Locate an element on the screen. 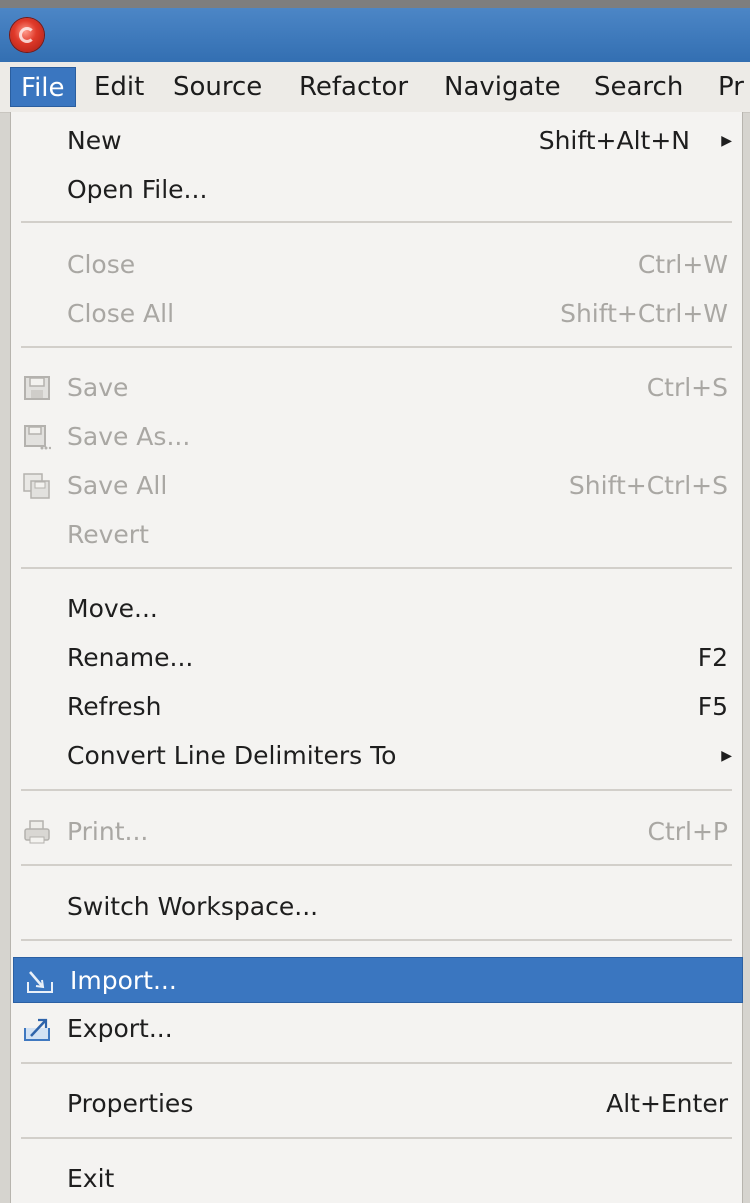 The width and height of the screenshot is (750, 1203). menu-item-close: Close Ctrl+W is located at coordinates (376, 265).